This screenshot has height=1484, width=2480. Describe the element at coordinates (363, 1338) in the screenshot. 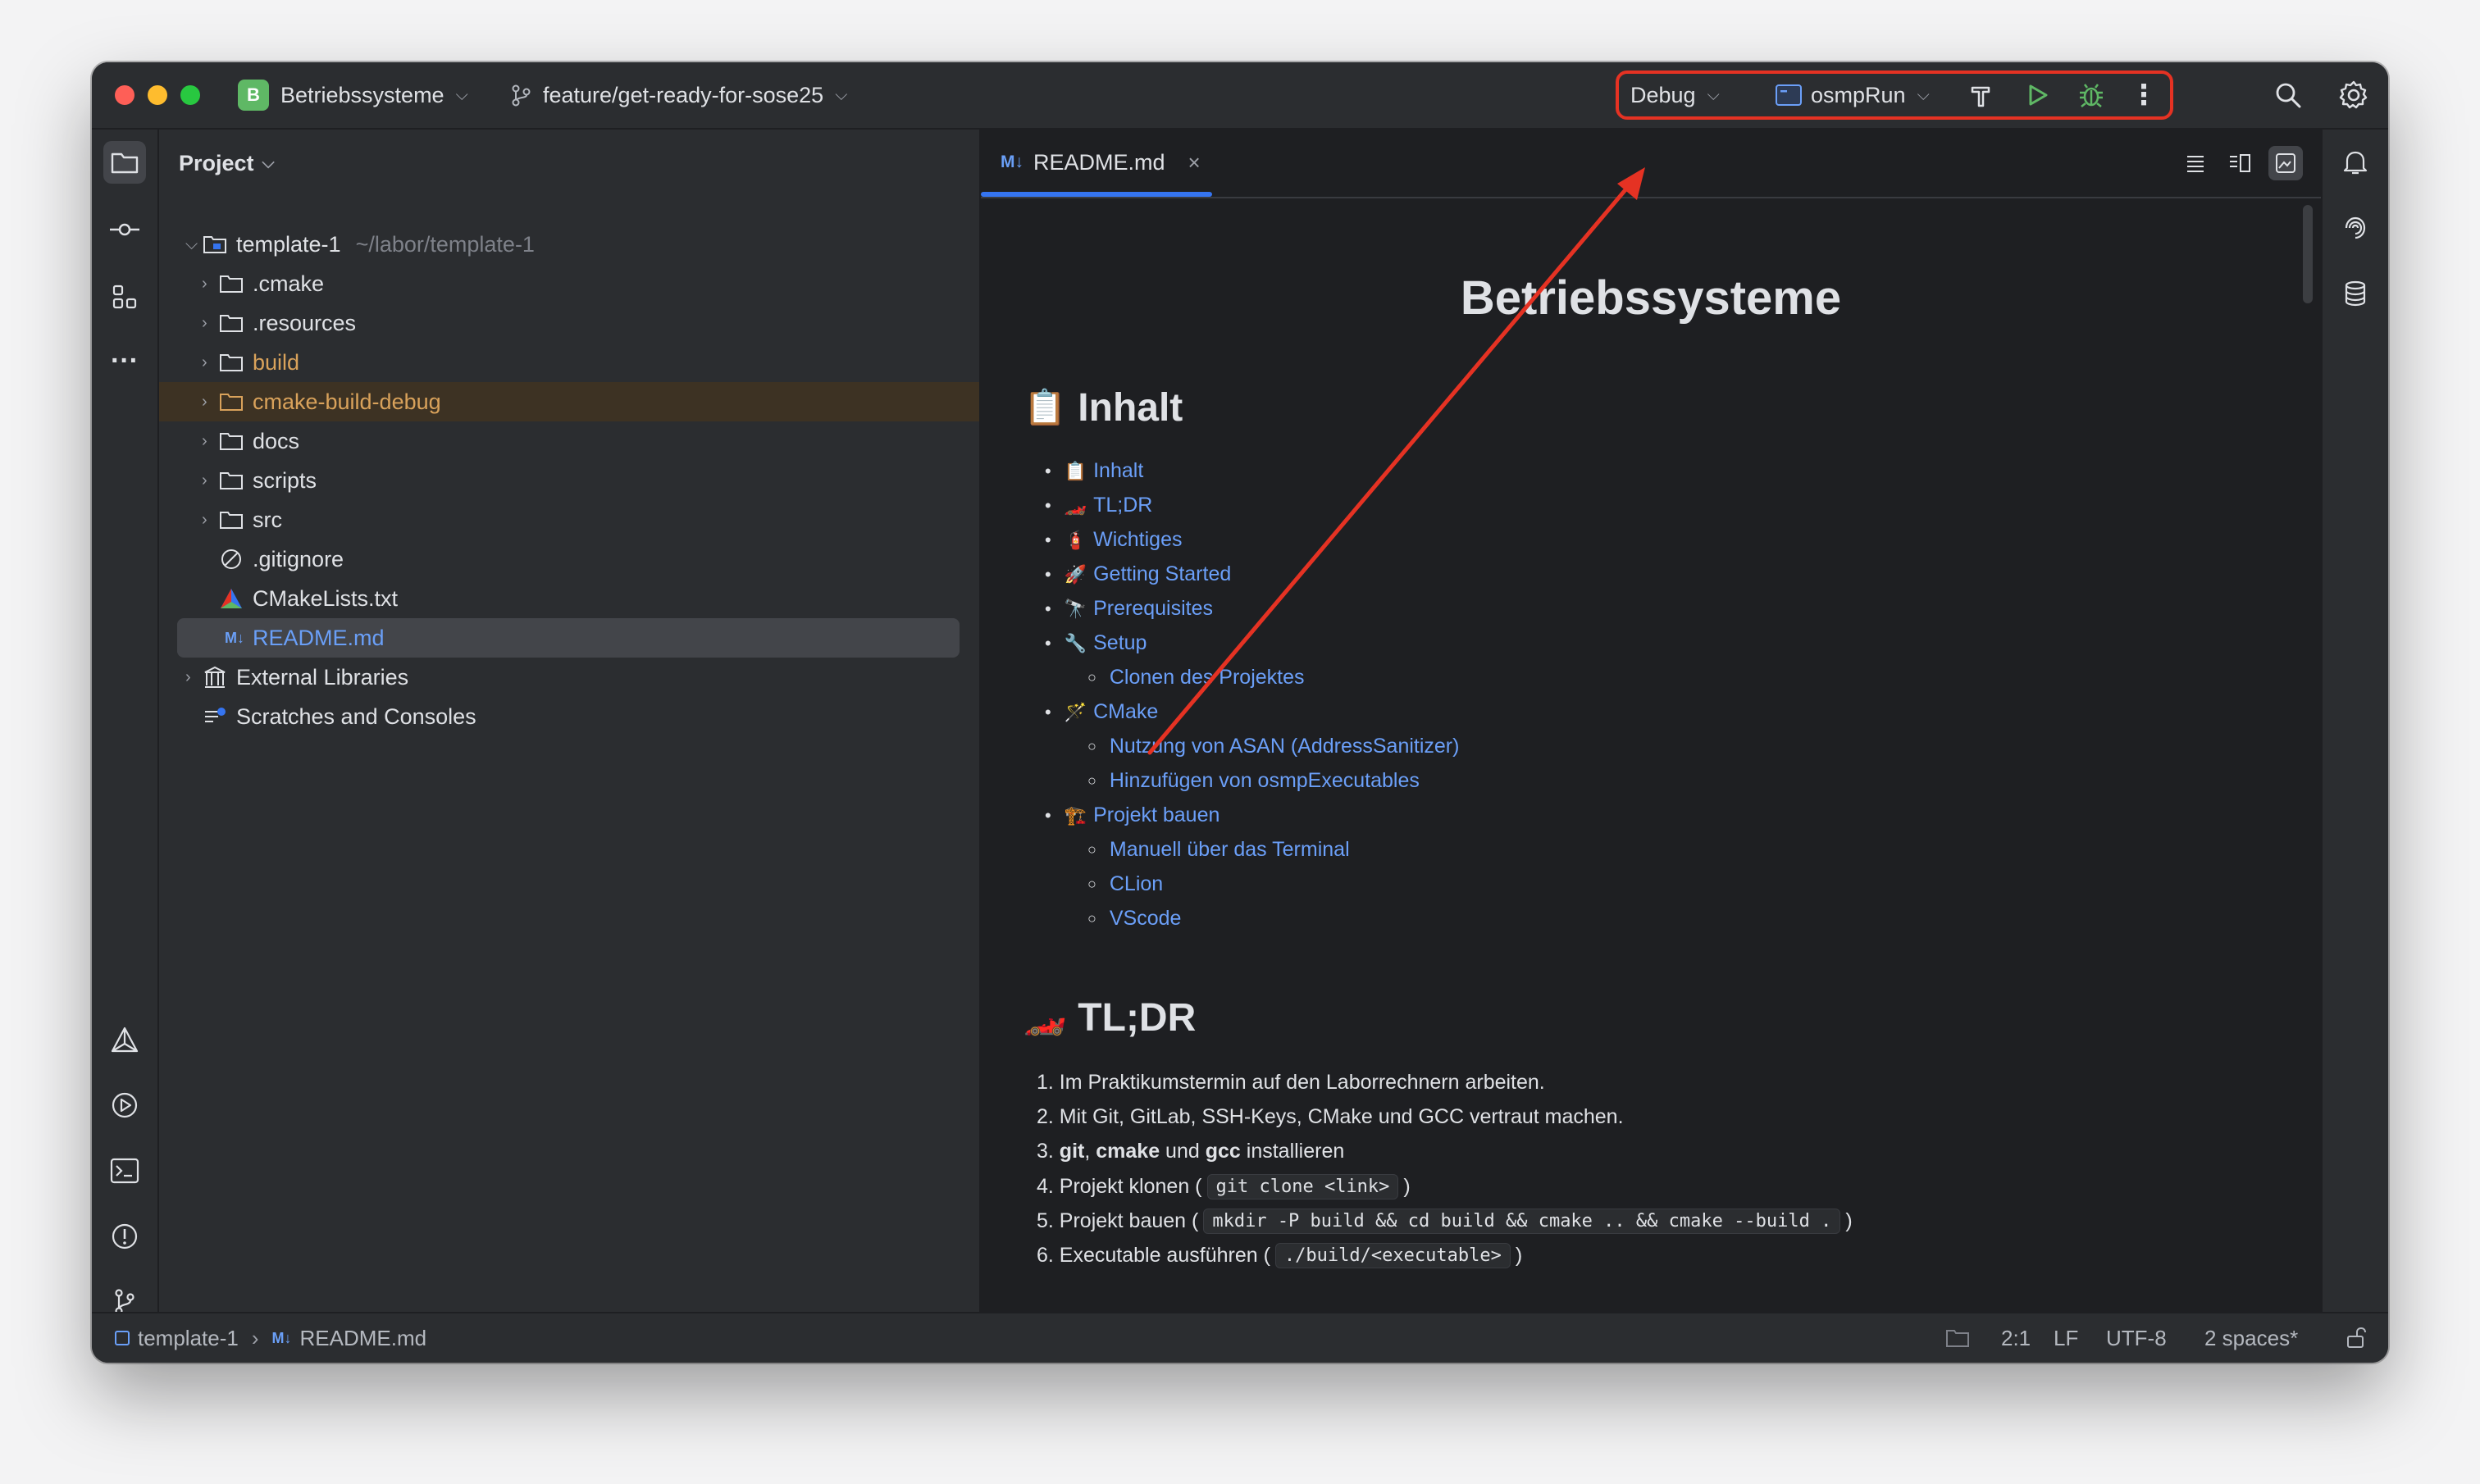

I see `breadcrumb-file: README.md` at that location.